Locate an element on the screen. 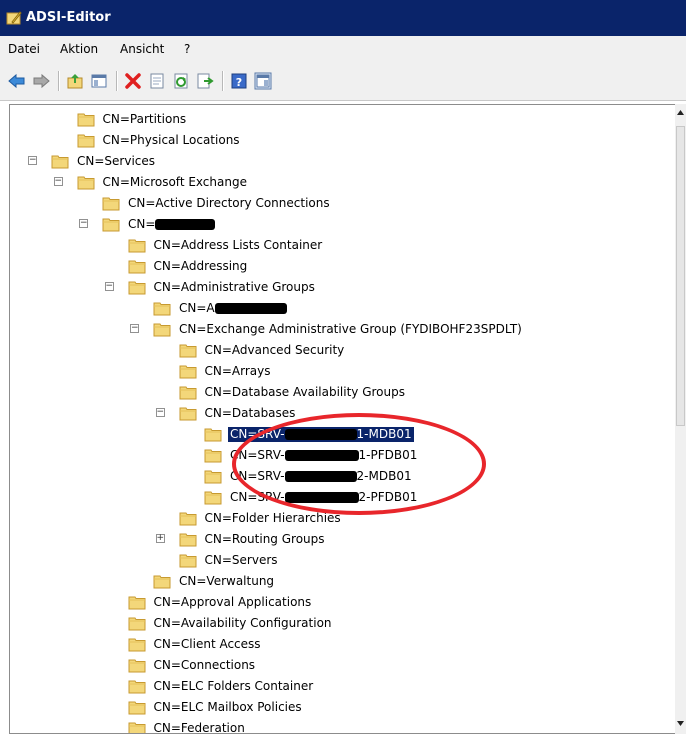 Image resolution: width=686 pixels, height=740 pixels. export-list-icon is located at coordinates (205, 81).